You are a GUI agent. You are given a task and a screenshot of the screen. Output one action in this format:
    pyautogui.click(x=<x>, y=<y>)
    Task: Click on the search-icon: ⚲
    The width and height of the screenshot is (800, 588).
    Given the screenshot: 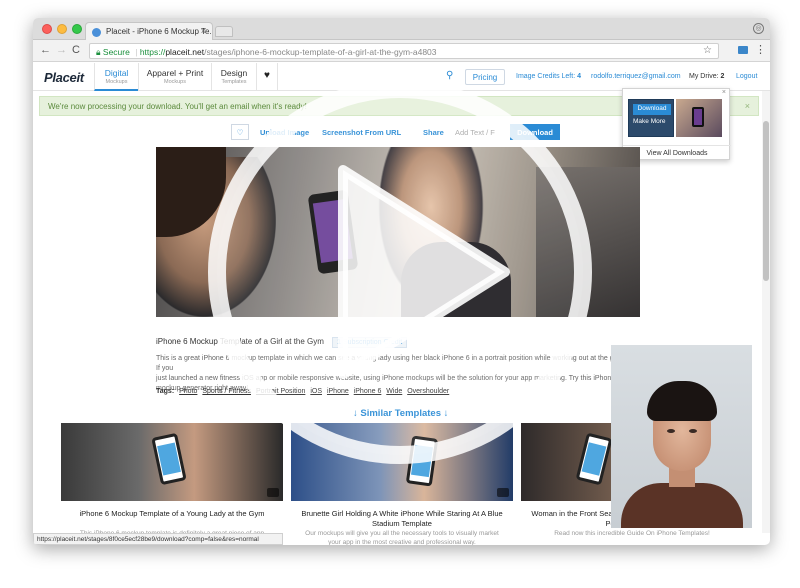 What is the action you would take?
    pyautogui.click(x=449, y=75)
    